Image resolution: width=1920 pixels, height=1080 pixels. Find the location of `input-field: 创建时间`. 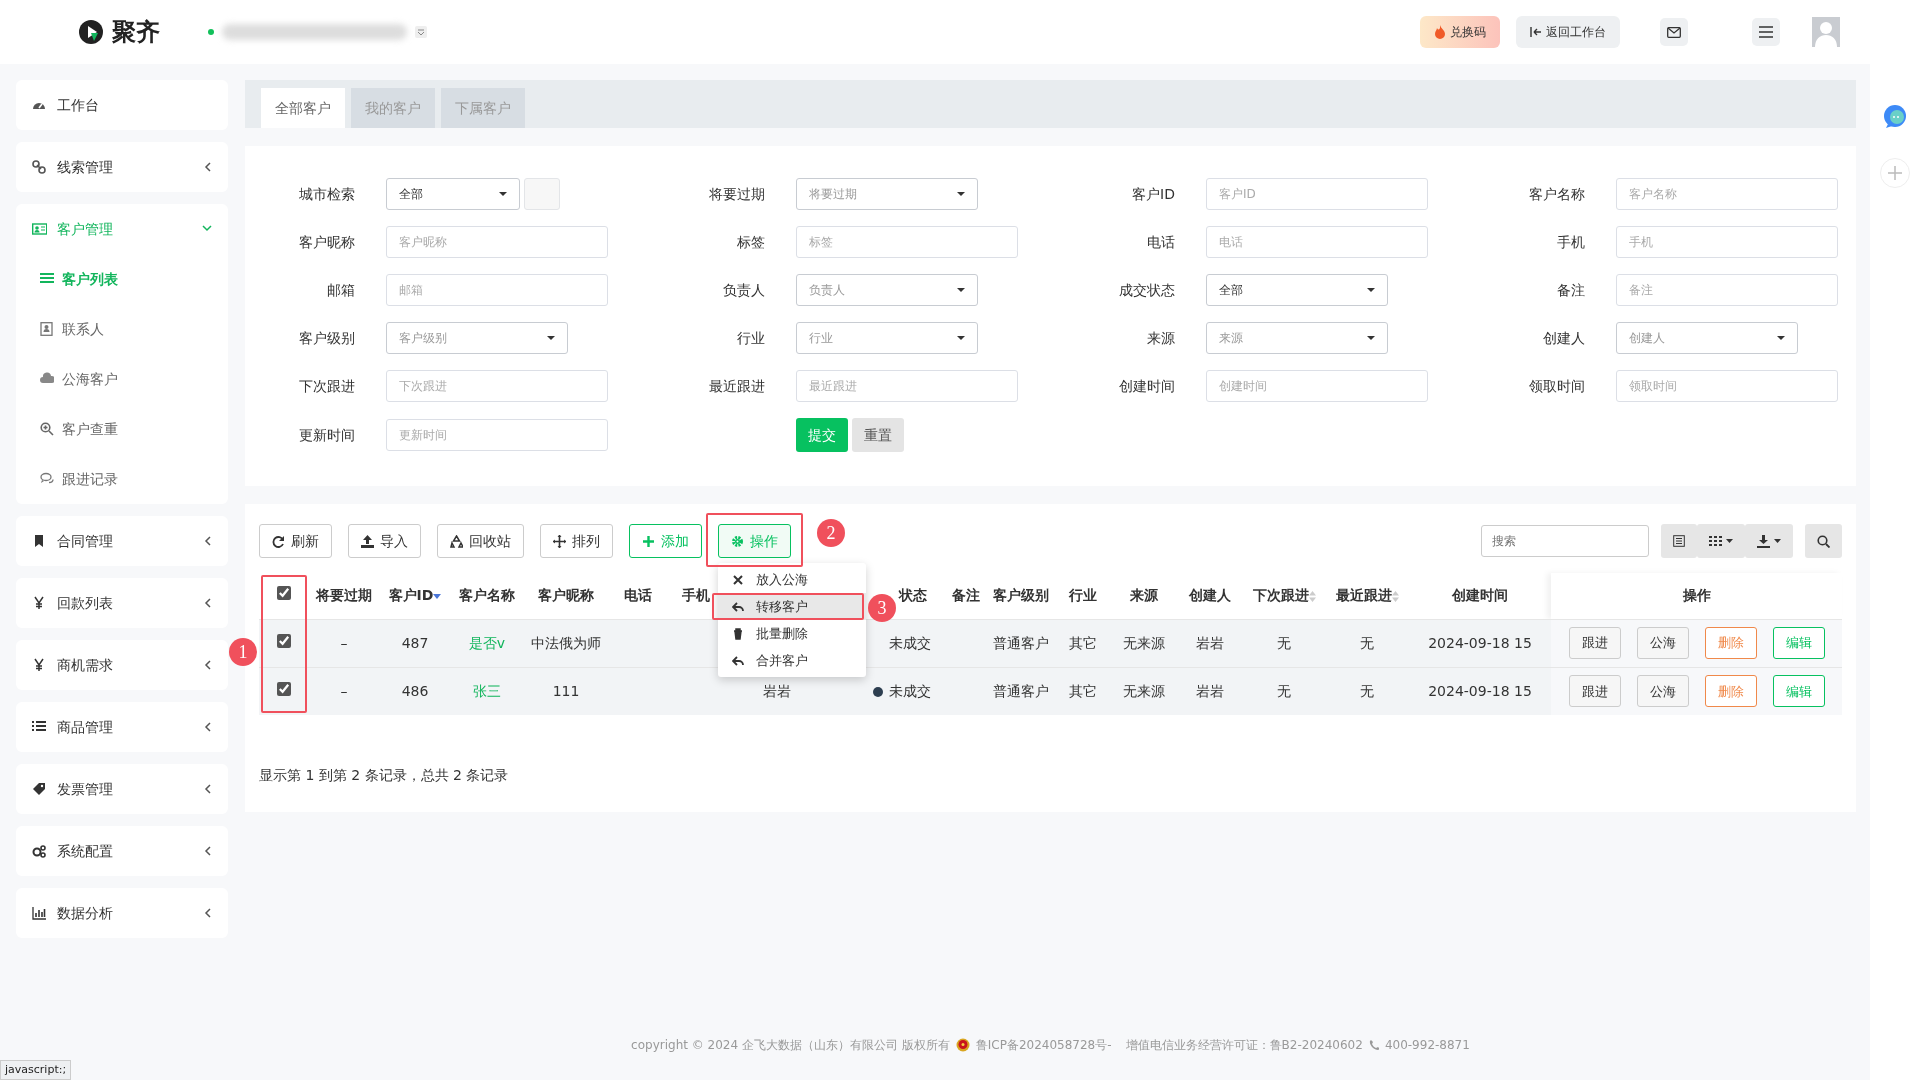

input-field: 创建时间 is located at coordinates (1317, 386).